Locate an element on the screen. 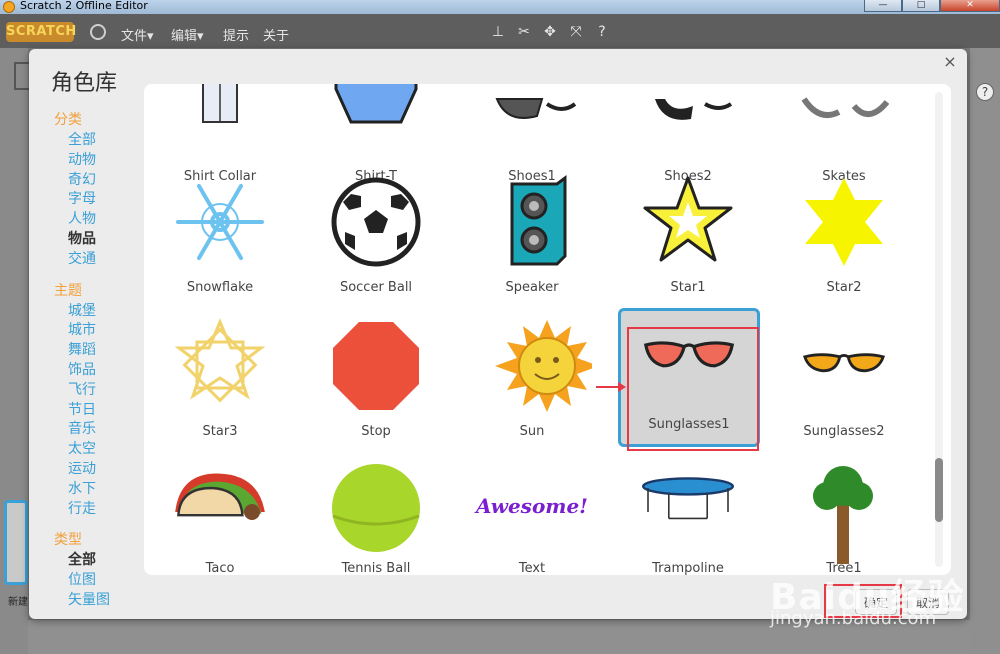 The image size is (1000, 654). sprite-tile-stop: Stop is located at coordinates (376, 388).